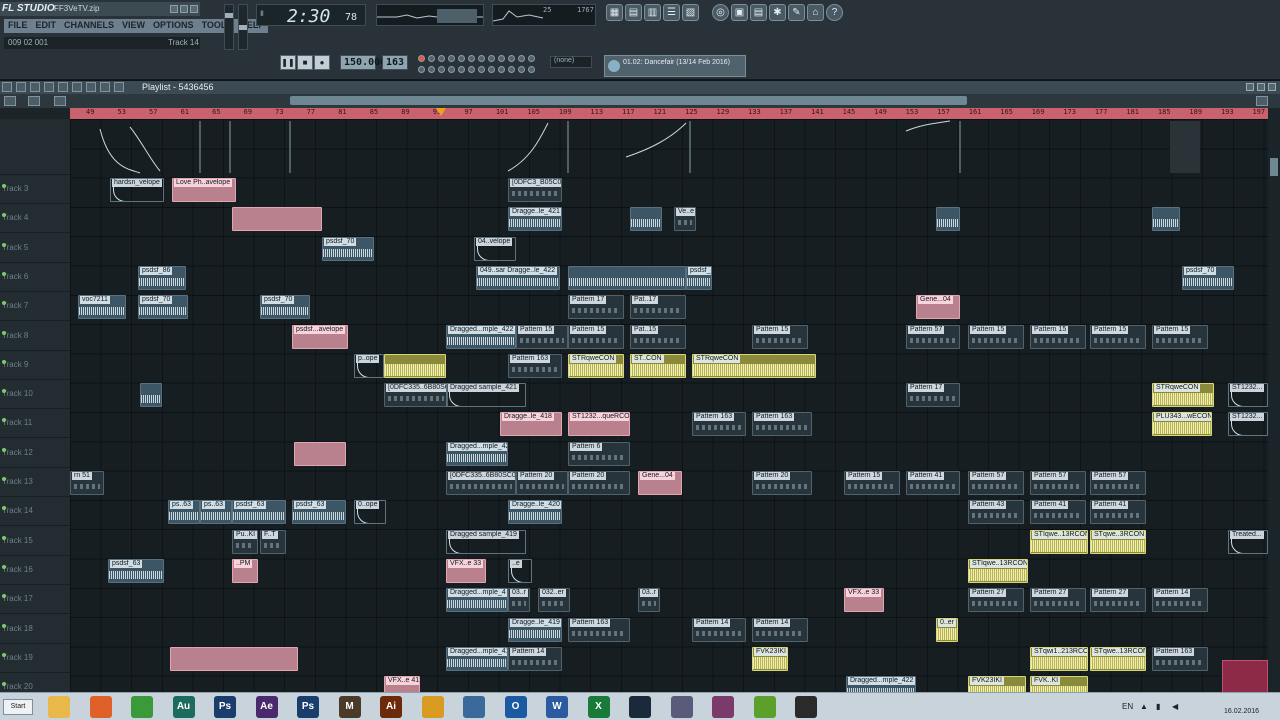 This screenshot has width=1280, height=720. What do you see at coordinates (35, 307) in the screenshot?
I see `track-header: Track 7` at bounding box center [35, 307].